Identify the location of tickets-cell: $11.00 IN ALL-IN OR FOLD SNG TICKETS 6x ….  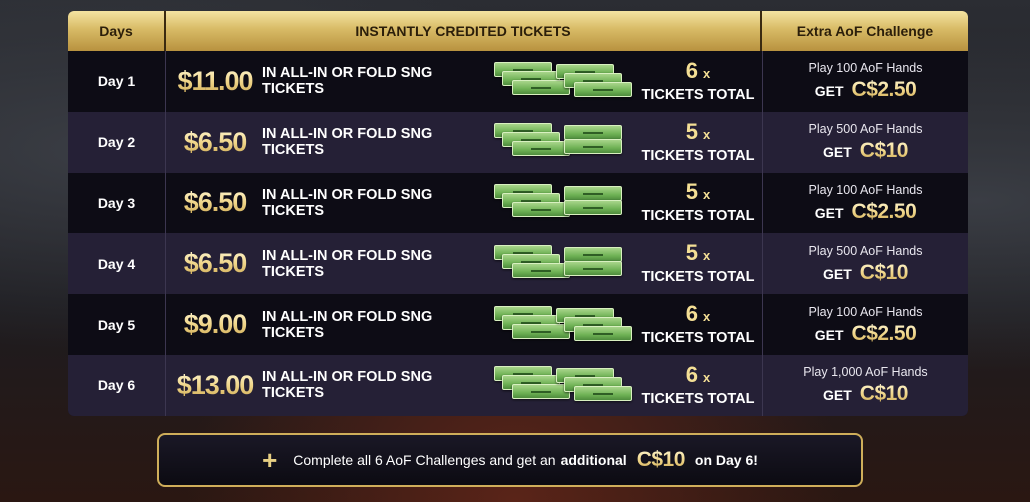
(464, 81).